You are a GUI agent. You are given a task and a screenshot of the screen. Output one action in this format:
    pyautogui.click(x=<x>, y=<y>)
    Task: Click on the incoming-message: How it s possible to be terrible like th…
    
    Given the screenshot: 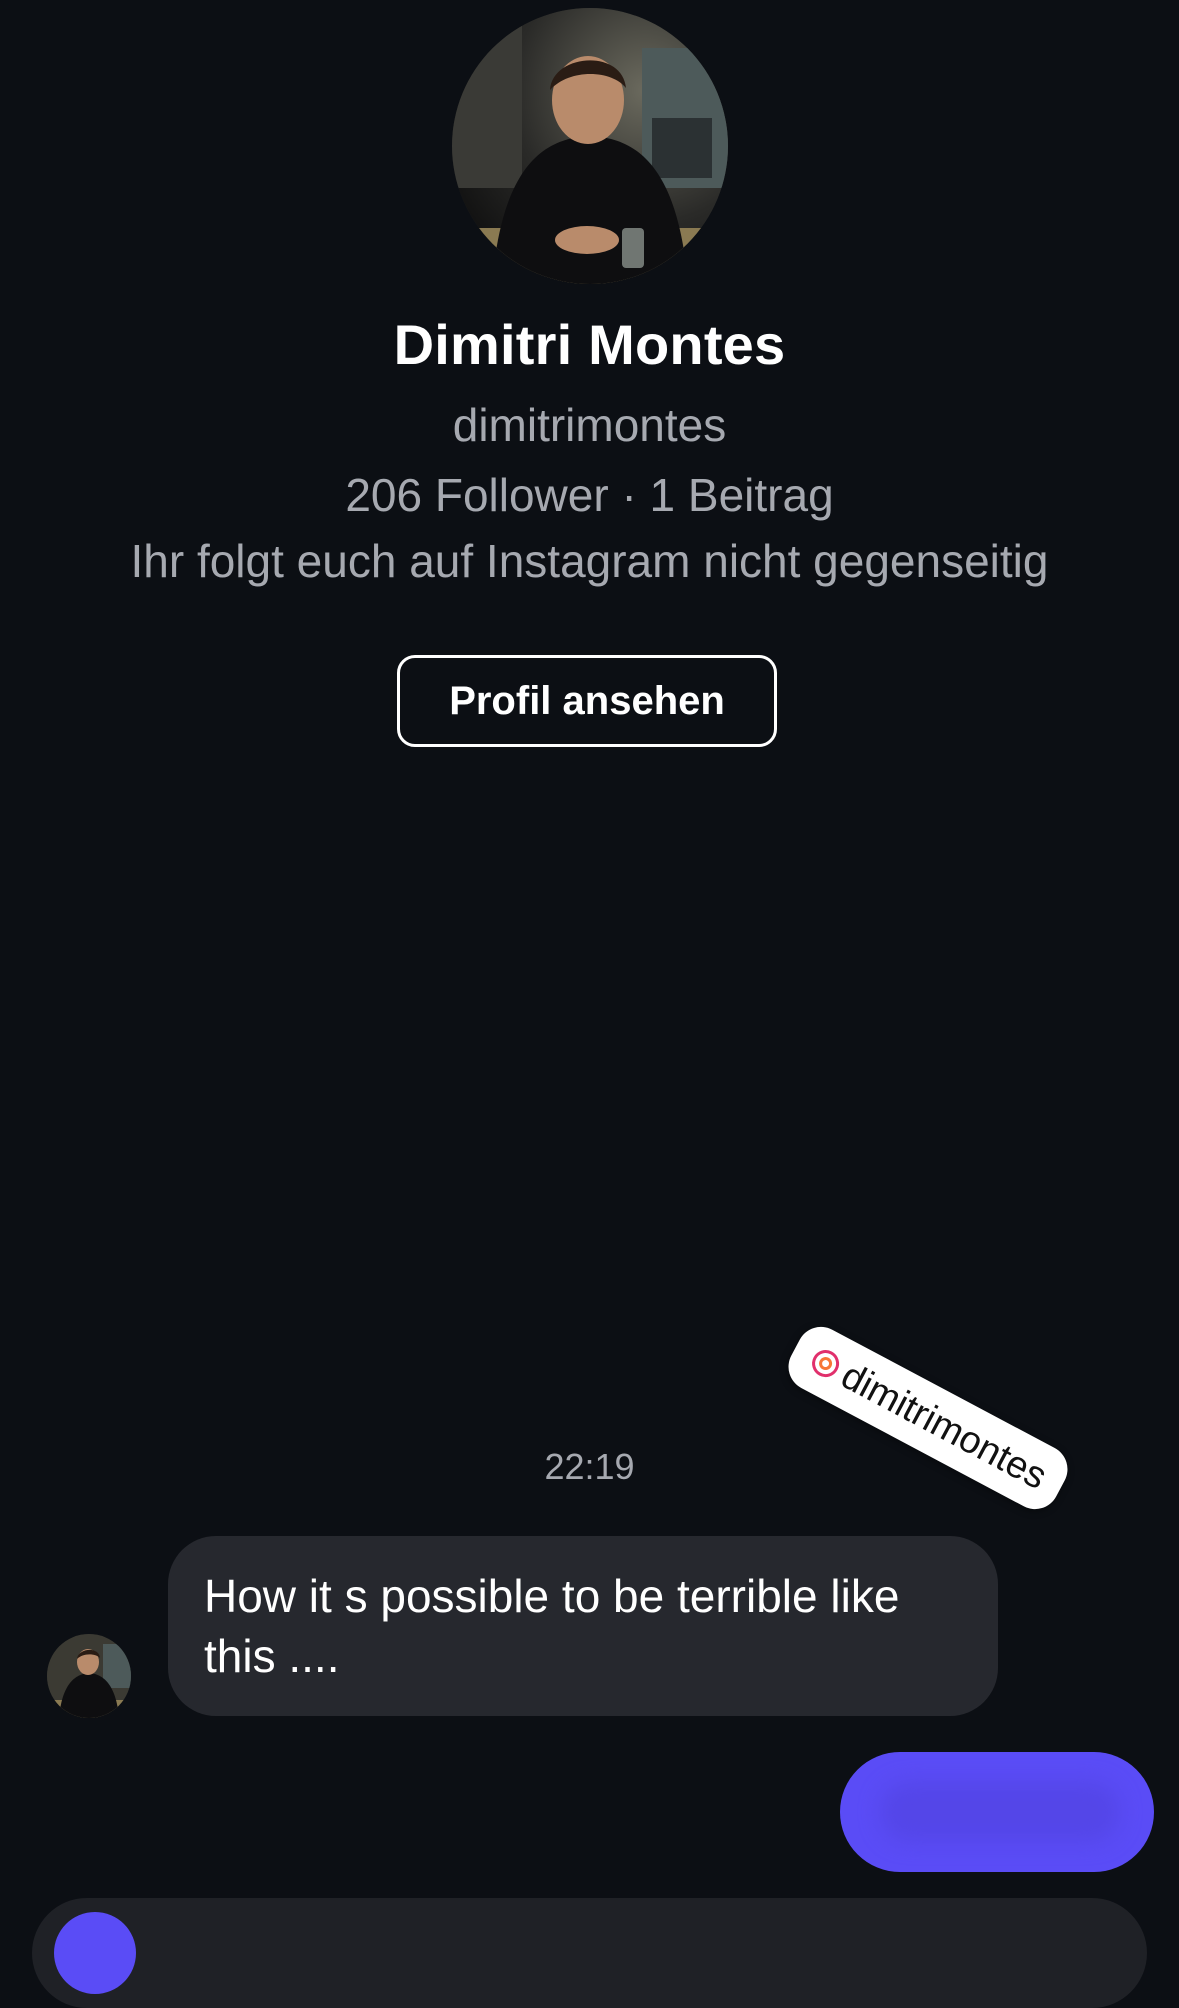 What is the action you would take?
    pyautogui.click(x=583, y=1626)
    